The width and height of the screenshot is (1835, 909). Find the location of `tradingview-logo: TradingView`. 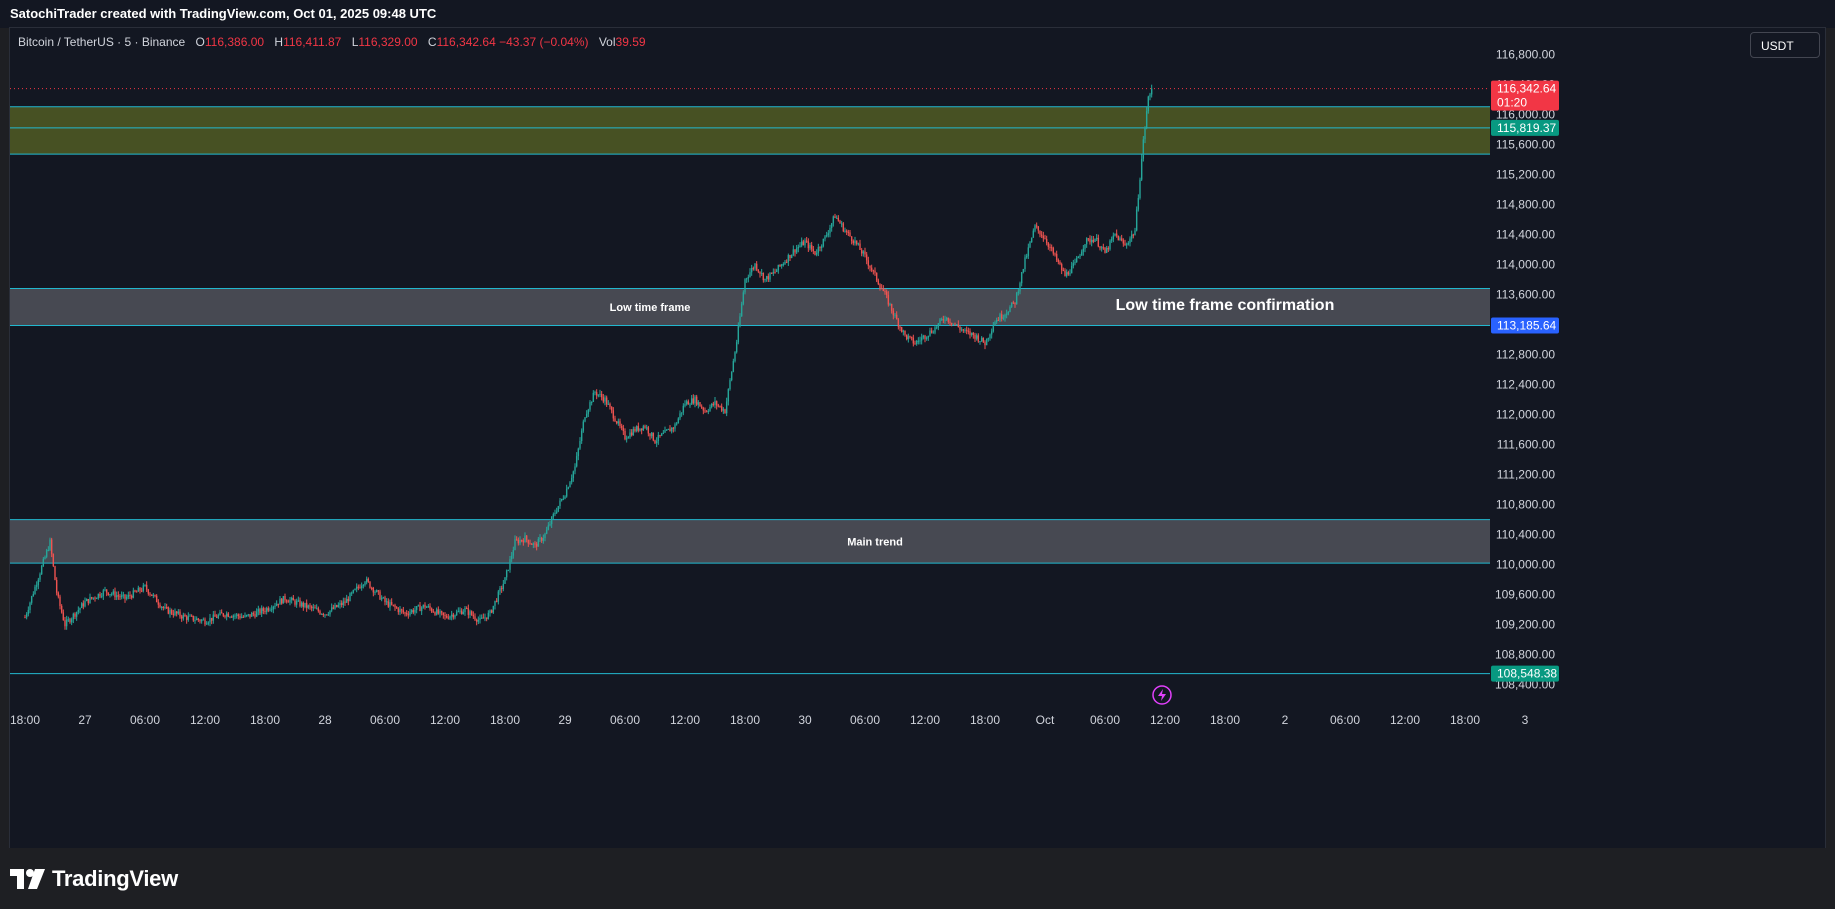

tradingview-logo: TradingView is located at coordinates (94, 879).